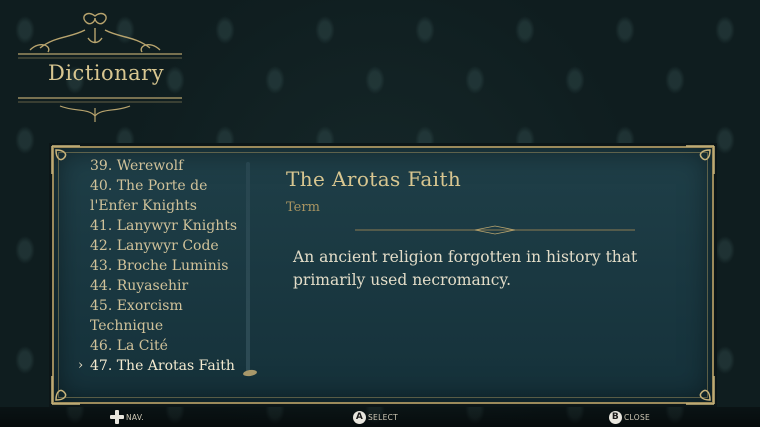 The height and width of the screenshot is (427, 760). Describe the element at coordinates (81, 365) in the screenshot. I see `selection-chevron-icon: ›` at that location.